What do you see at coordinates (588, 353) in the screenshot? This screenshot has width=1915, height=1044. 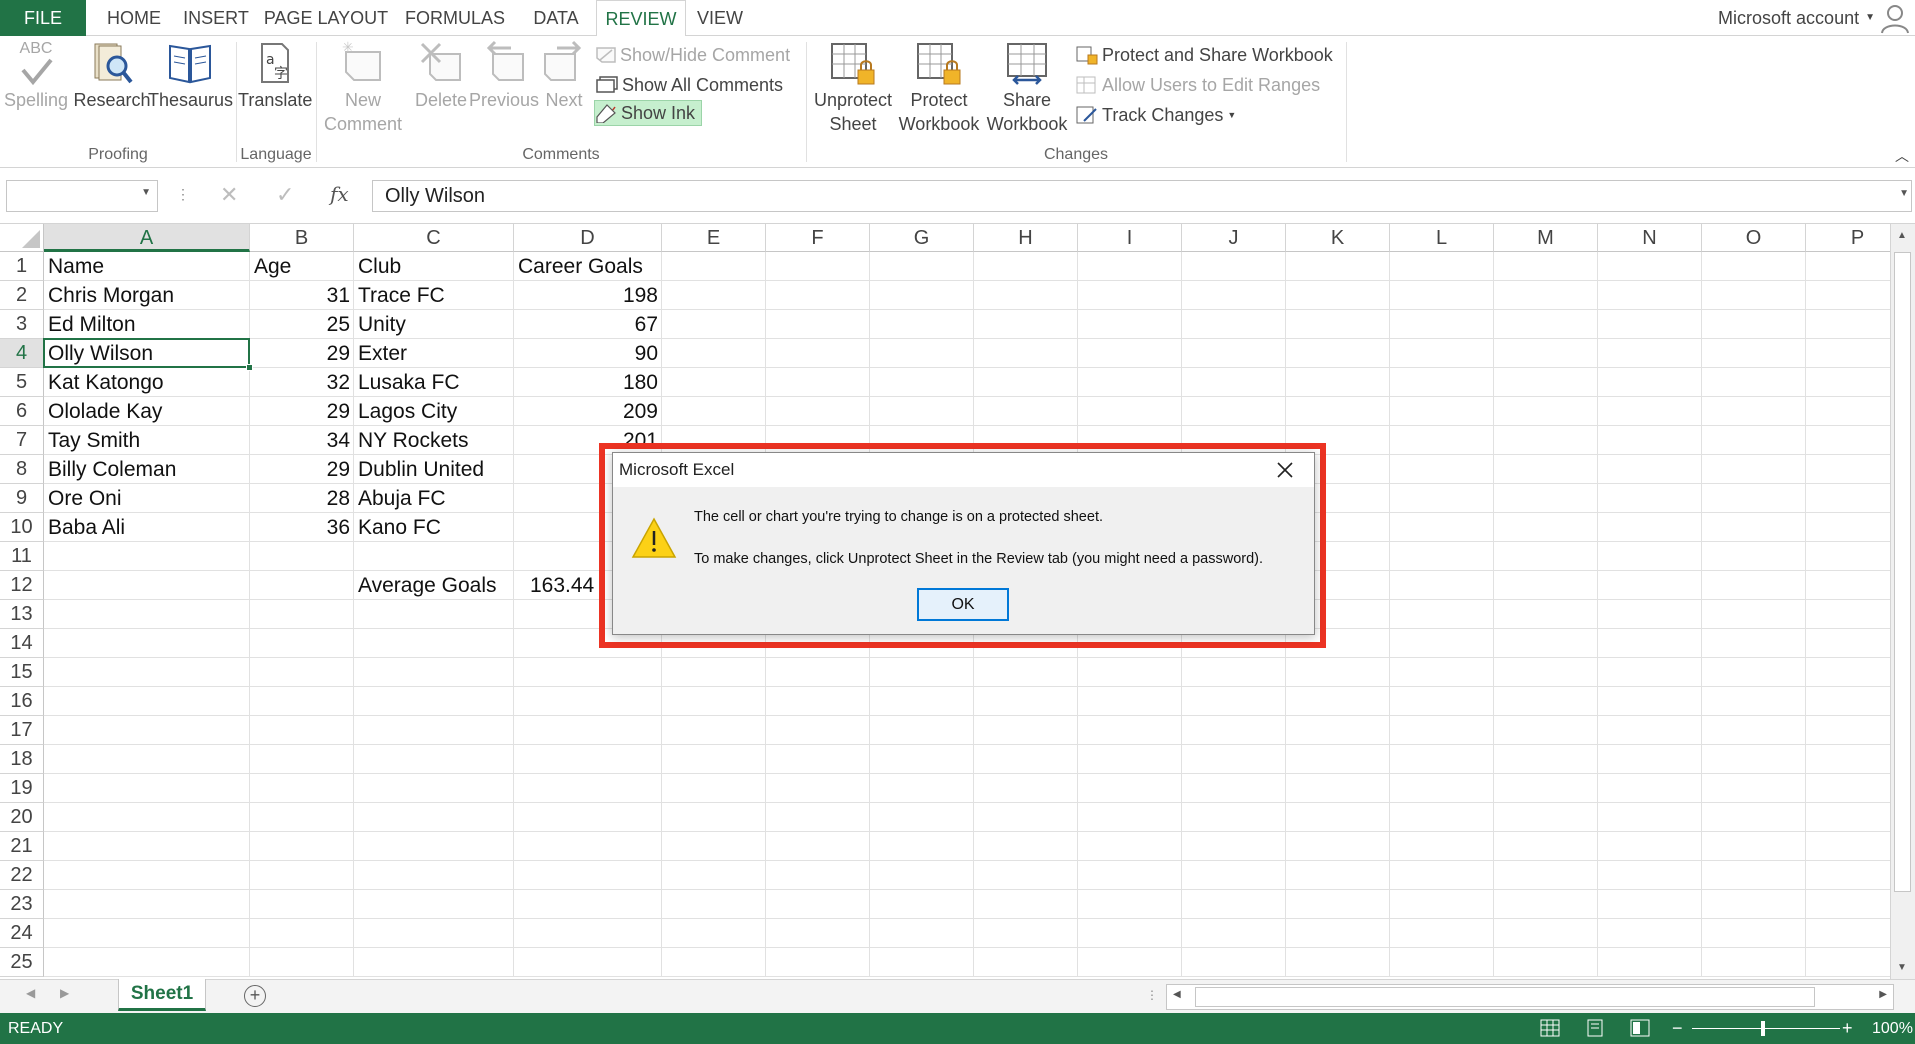 I see `cell-goals: 90` at bounding box center [588, 353].